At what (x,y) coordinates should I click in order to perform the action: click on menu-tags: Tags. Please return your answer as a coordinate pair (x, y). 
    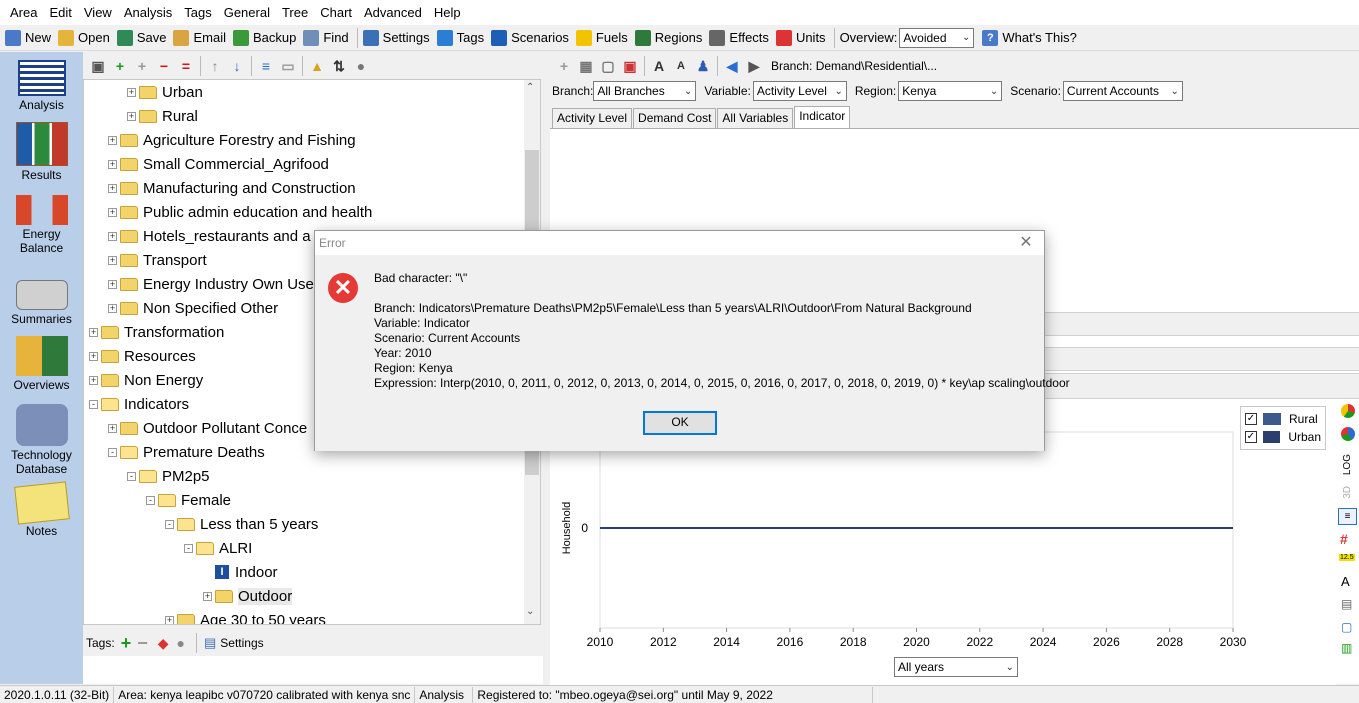
    Looking at the image, I should click on (197, 12).